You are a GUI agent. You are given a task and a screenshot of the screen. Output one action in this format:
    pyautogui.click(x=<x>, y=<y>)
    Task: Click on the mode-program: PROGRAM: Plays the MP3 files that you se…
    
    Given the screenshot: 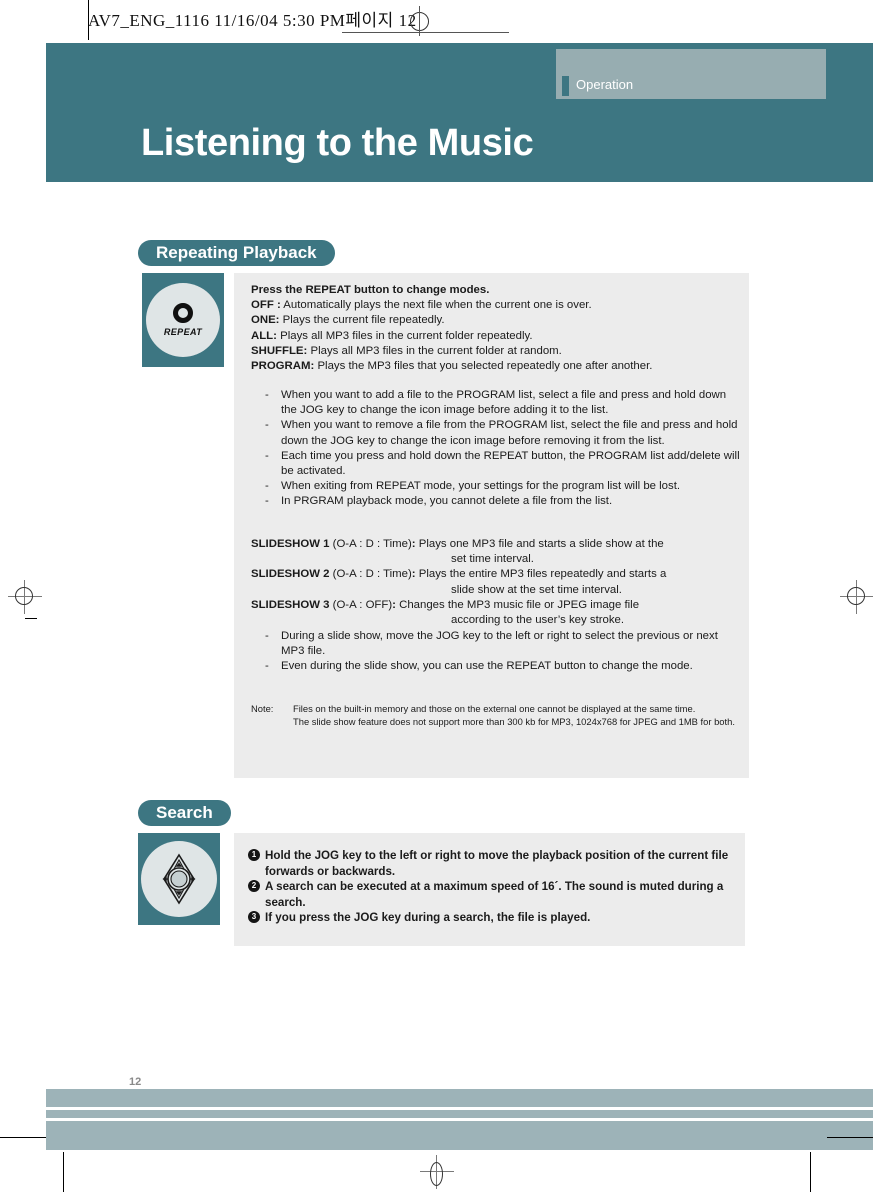 What is the action you would take?
    pyautogui.click(x=452, y=366)
    